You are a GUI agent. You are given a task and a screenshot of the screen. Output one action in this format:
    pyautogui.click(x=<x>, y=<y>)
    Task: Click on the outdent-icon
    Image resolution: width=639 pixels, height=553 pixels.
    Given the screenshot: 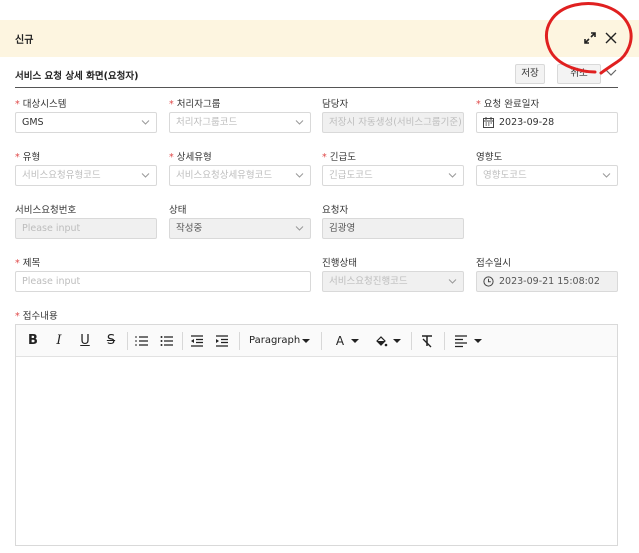 What is the action you would take?
    pyautogui.click(x=197, y=341)
    